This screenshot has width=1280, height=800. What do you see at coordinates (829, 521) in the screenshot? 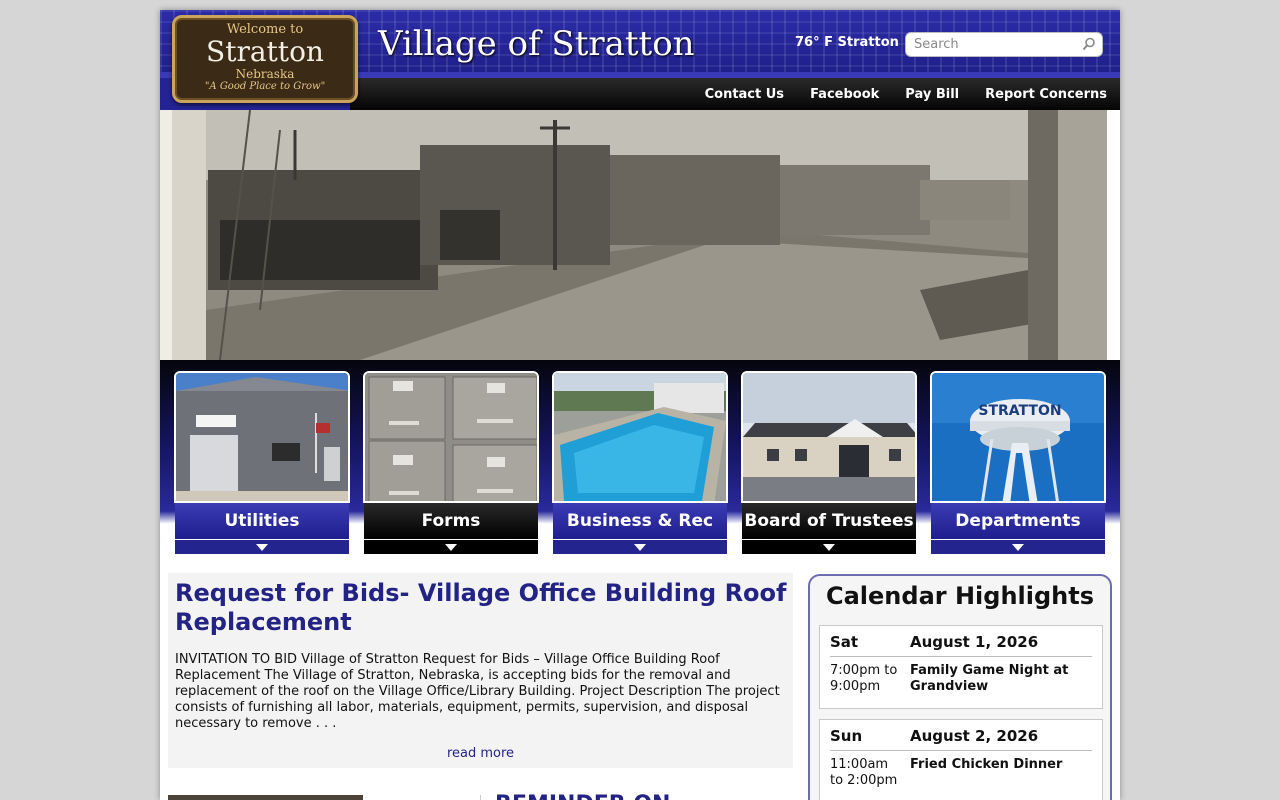
I see `board-of-trustees-label: Board of Trustees` at bounding box center [829, 521].